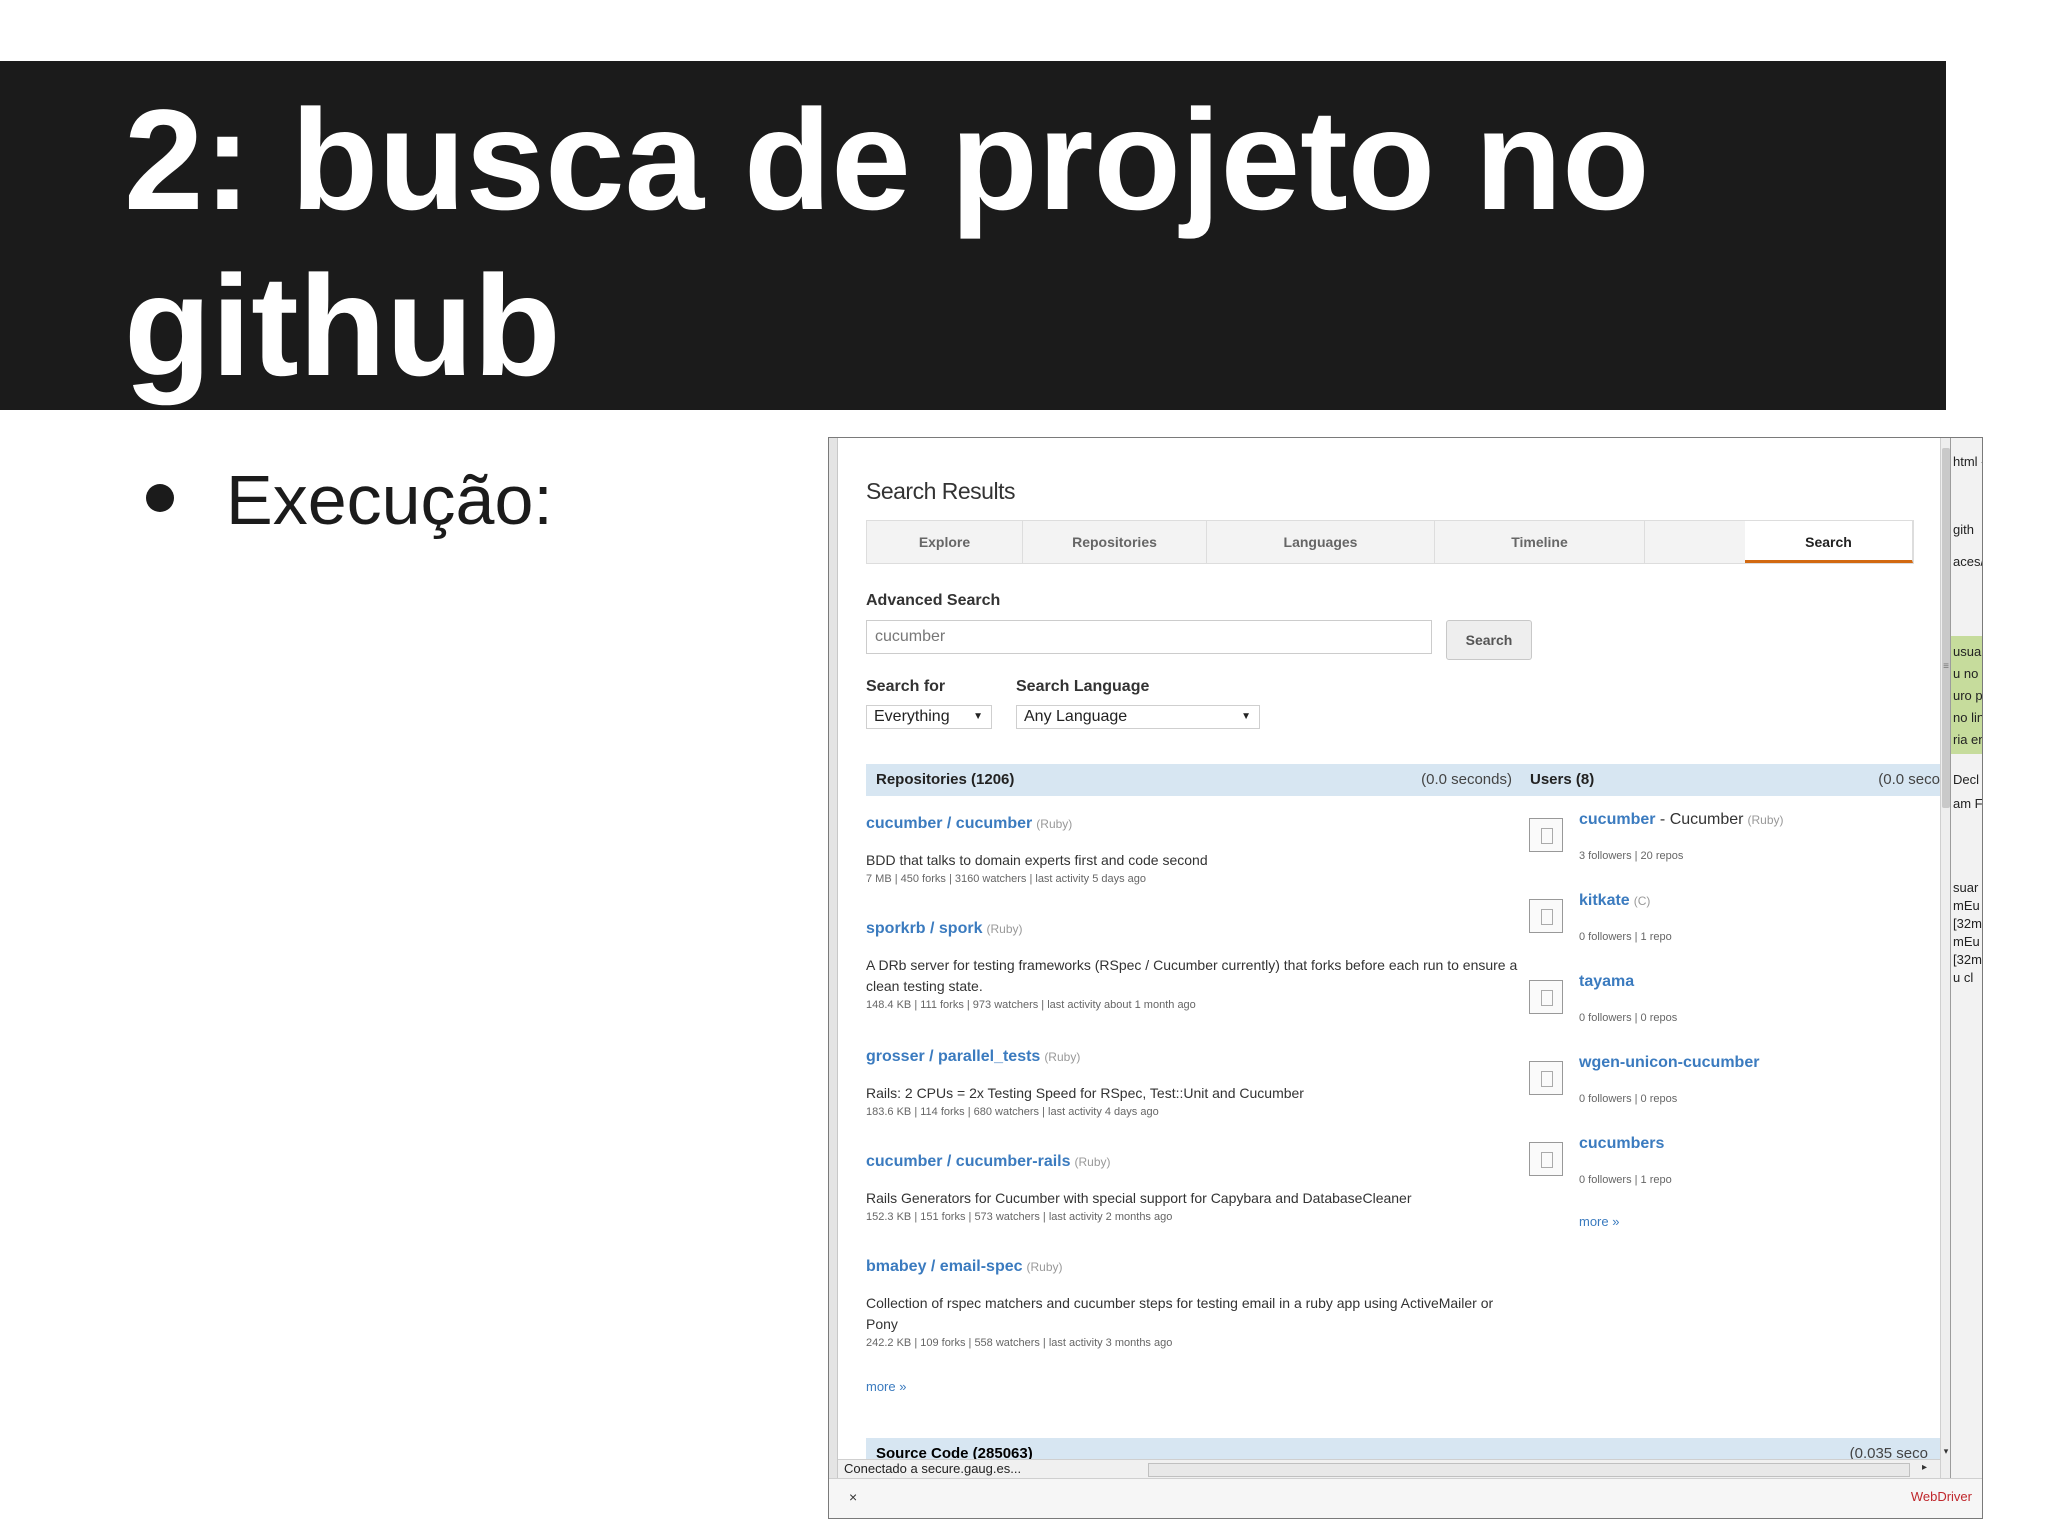 Image resolution: width=2048 pixels, height=1536 pixels. I want to click on user-link: cucumber, so click(1617, 819).